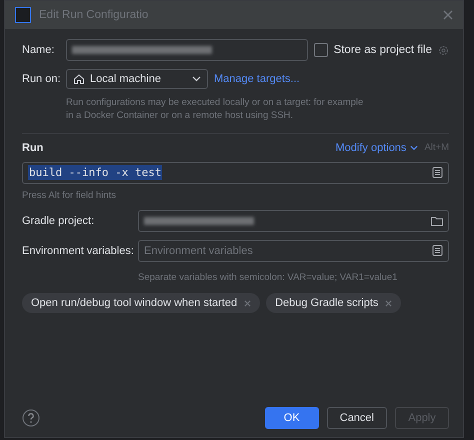 The width and height of the screenshot is (474, 440). What do you see at coordinates (23, 15) in the screenshot?
I see `app-logo-icon` at bounding box center [23, 15].